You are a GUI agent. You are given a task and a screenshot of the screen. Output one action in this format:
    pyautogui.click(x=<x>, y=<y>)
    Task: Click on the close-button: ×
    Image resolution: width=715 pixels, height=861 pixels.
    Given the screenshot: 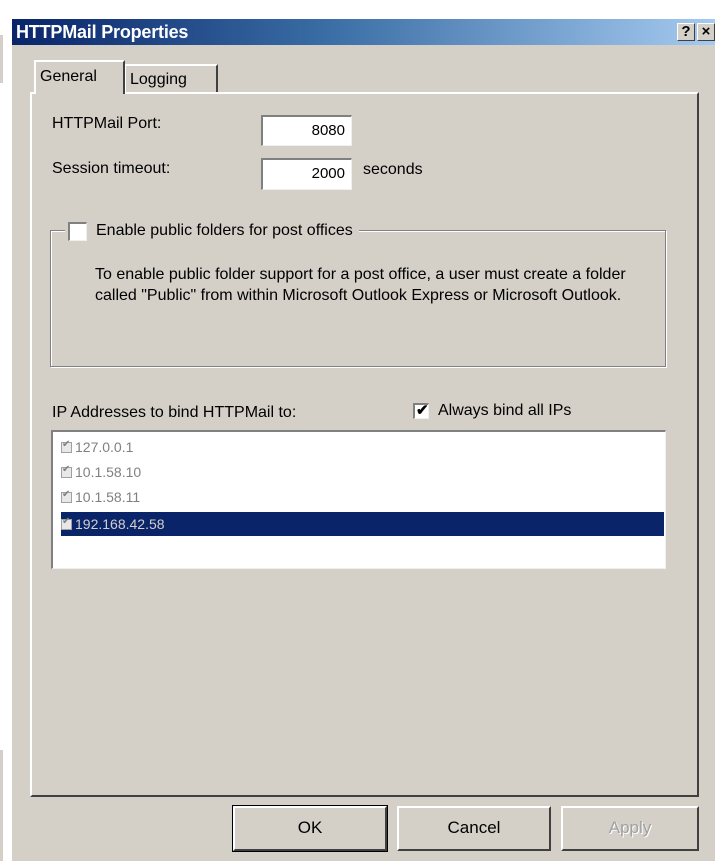 What is the action you would take?
    pyautogui.click(x=706, y=32)
    